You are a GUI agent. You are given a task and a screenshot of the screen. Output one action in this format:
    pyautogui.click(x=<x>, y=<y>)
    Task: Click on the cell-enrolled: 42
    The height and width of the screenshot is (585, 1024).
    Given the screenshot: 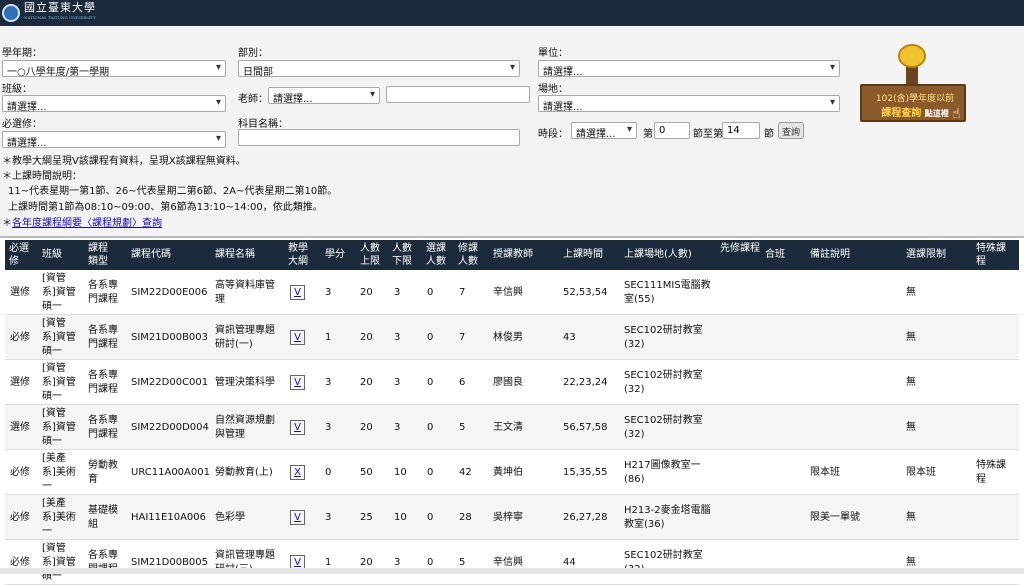 What is the action you would take?
    pyautogui.click(x=465, y=472)
    